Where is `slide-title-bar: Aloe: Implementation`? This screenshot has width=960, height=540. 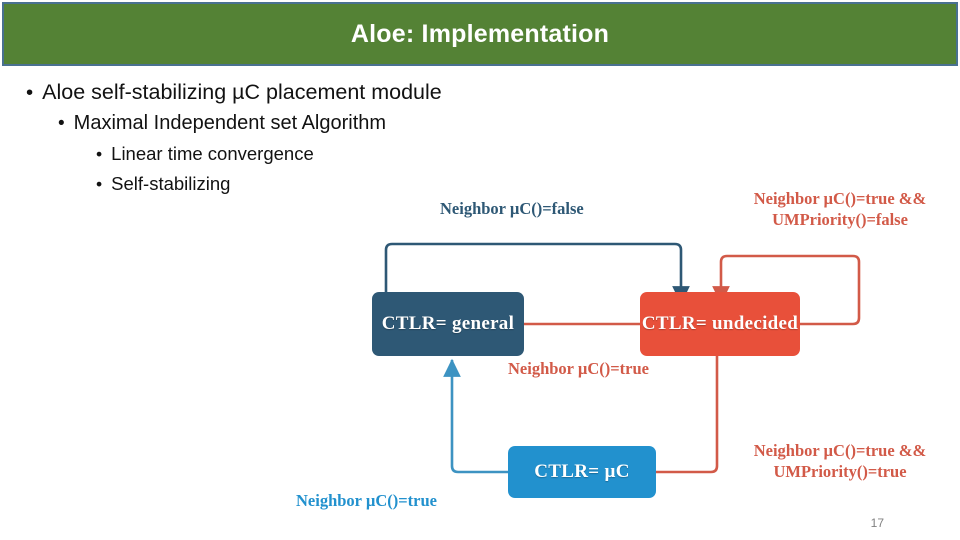
slide-title-bar: Aloe: Implementation is located at coordinates (480, 34).